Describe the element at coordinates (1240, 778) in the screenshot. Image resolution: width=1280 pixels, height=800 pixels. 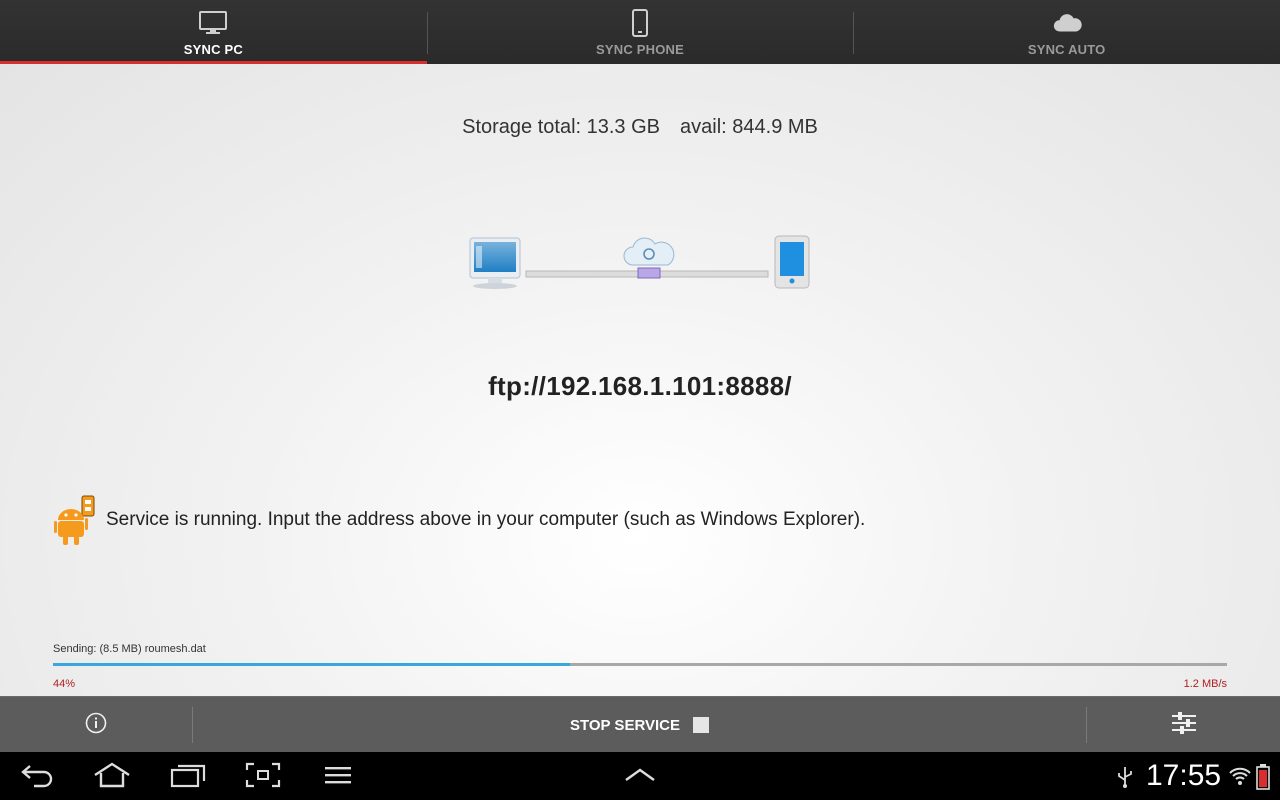
I see `wifi-icon` at that location.